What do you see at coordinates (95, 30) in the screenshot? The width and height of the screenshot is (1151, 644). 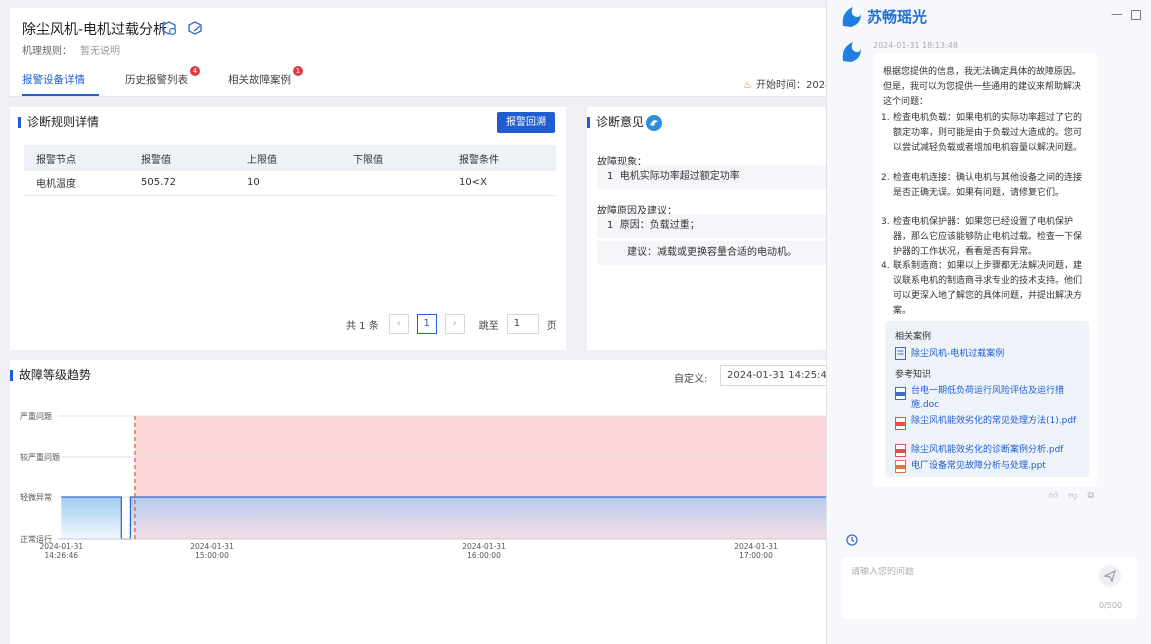 I see `page-title: 除尘风机-电机过载分析` at bounding box center [95, 30].